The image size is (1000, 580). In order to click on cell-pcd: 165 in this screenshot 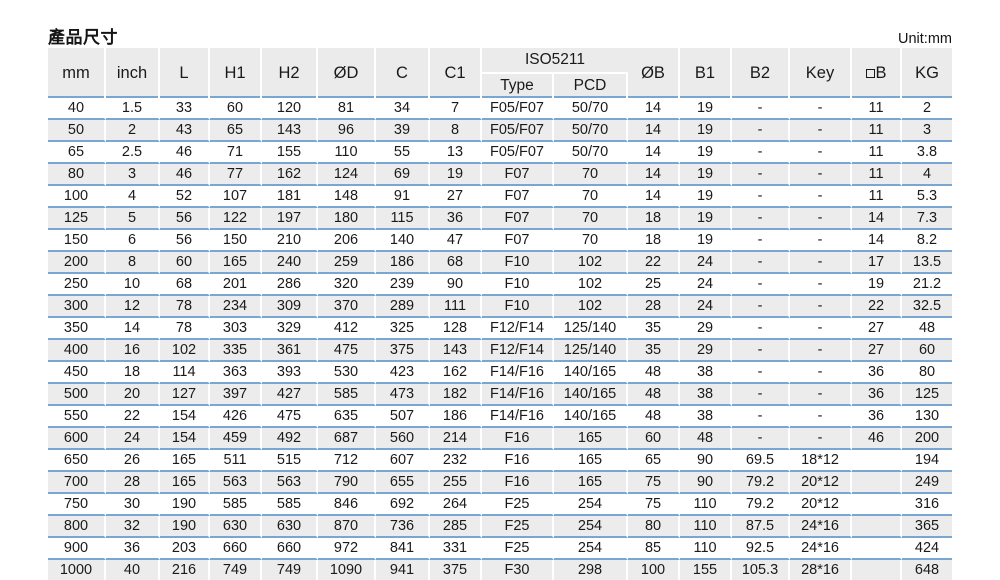, I will do `click(591, 461)`.